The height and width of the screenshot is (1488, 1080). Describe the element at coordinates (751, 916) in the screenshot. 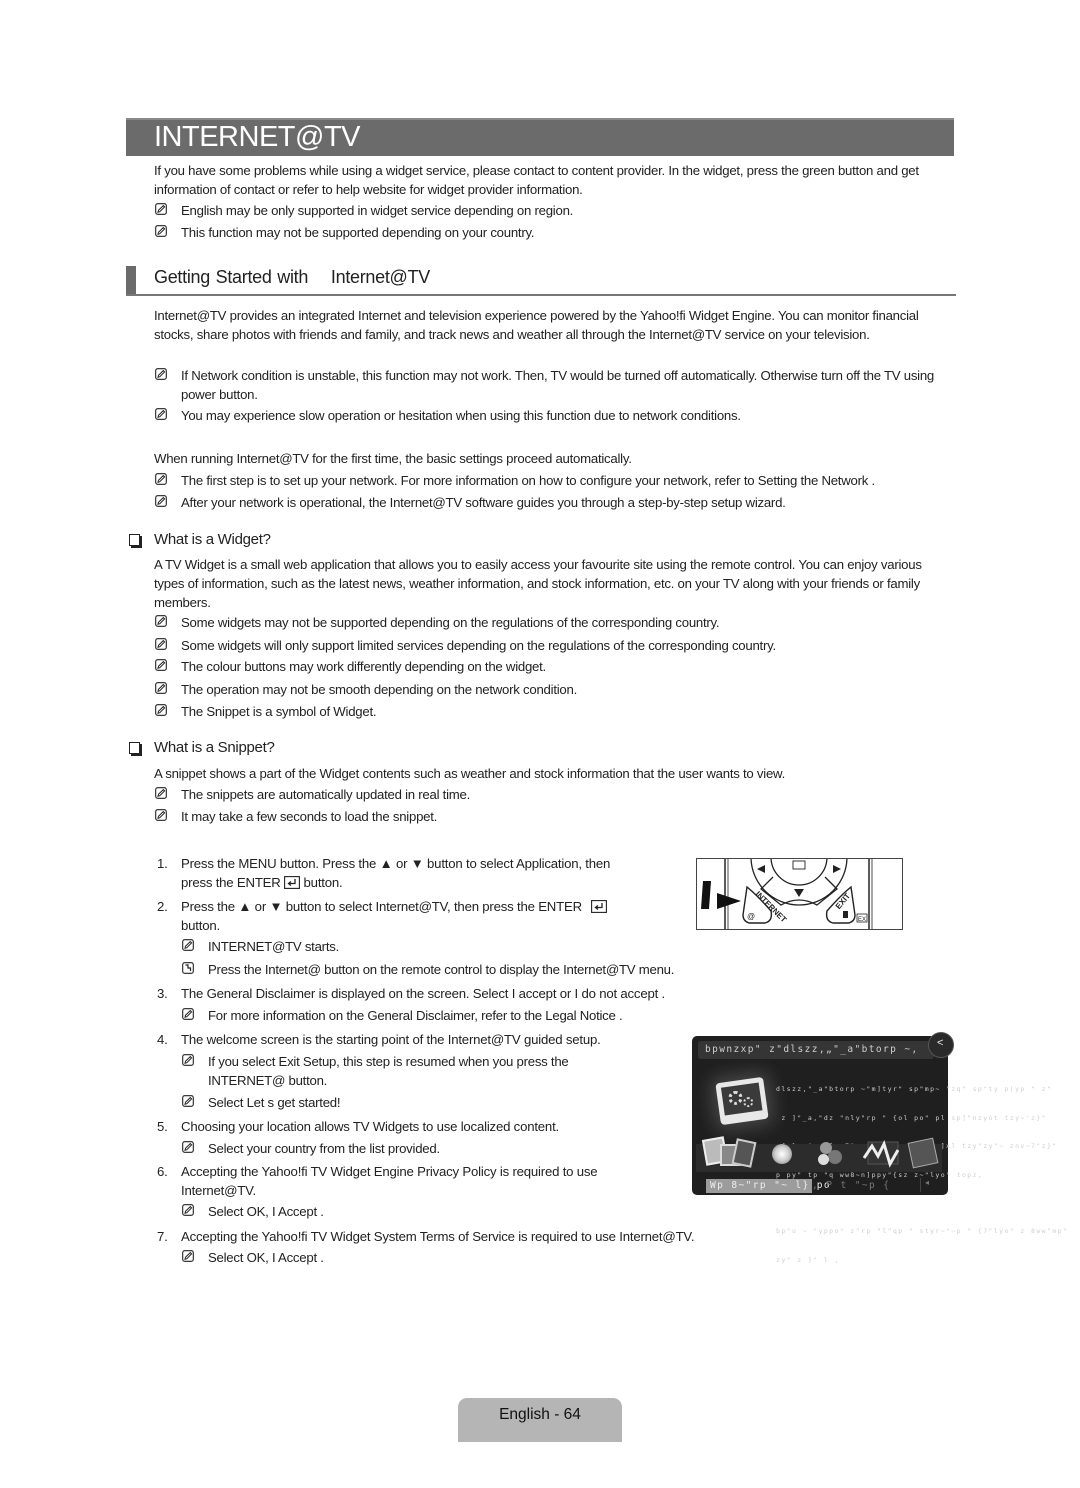

I see `at-label: @` at that location.